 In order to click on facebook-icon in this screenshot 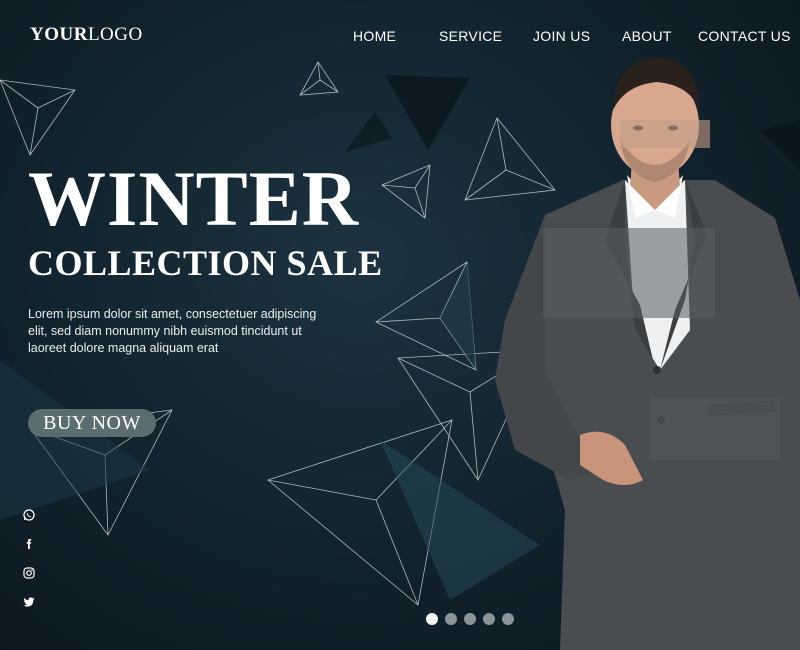, I will do `click(29, 544)`.